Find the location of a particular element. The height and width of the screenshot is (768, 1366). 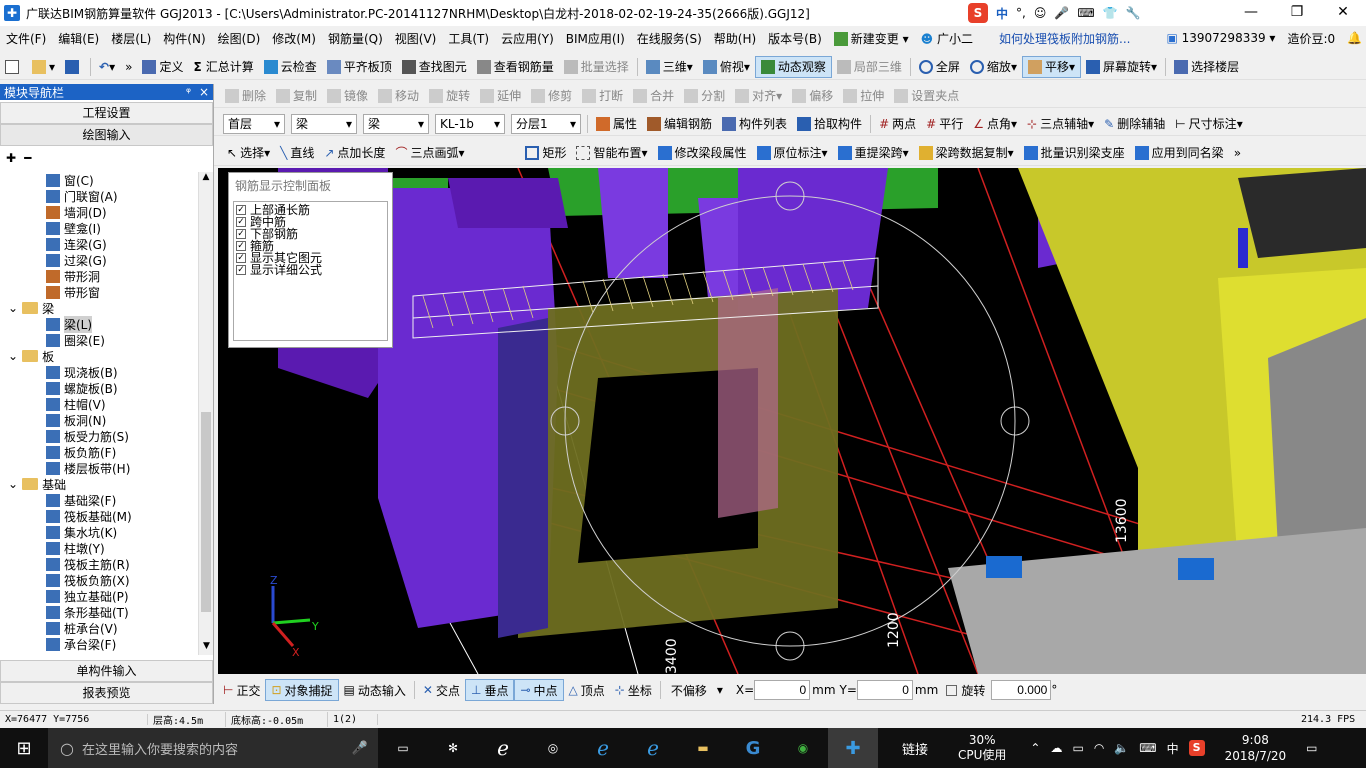

tree-item-raft: 筏板基础(M) is located at coordinates (99, 516).